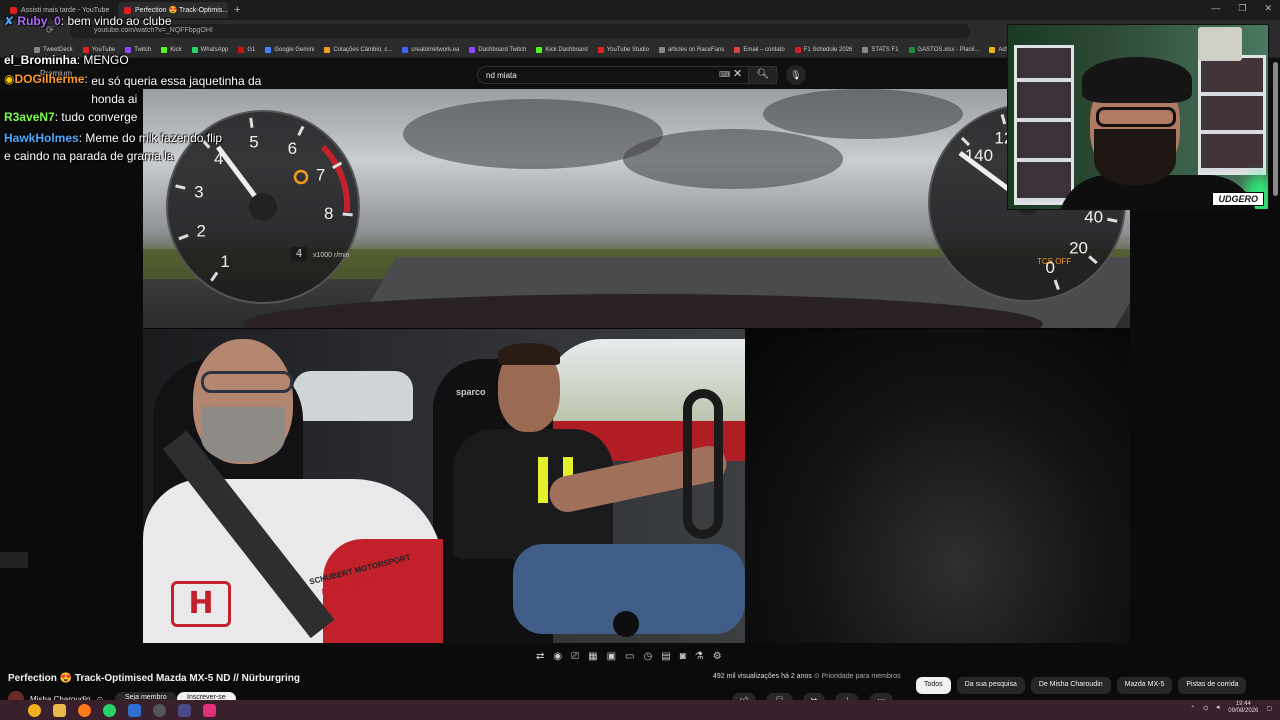  Describe the element at coordinates (247, 382) in the screenshot. I see `passenger-glasses` at that location.